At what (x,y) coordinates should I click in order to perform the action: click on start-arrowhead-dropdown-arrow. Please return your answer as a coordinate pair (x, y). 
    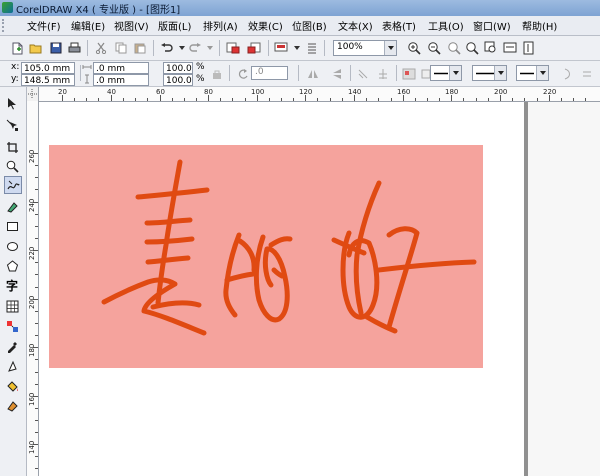
    Looking at the image, I should click on (455, 73).